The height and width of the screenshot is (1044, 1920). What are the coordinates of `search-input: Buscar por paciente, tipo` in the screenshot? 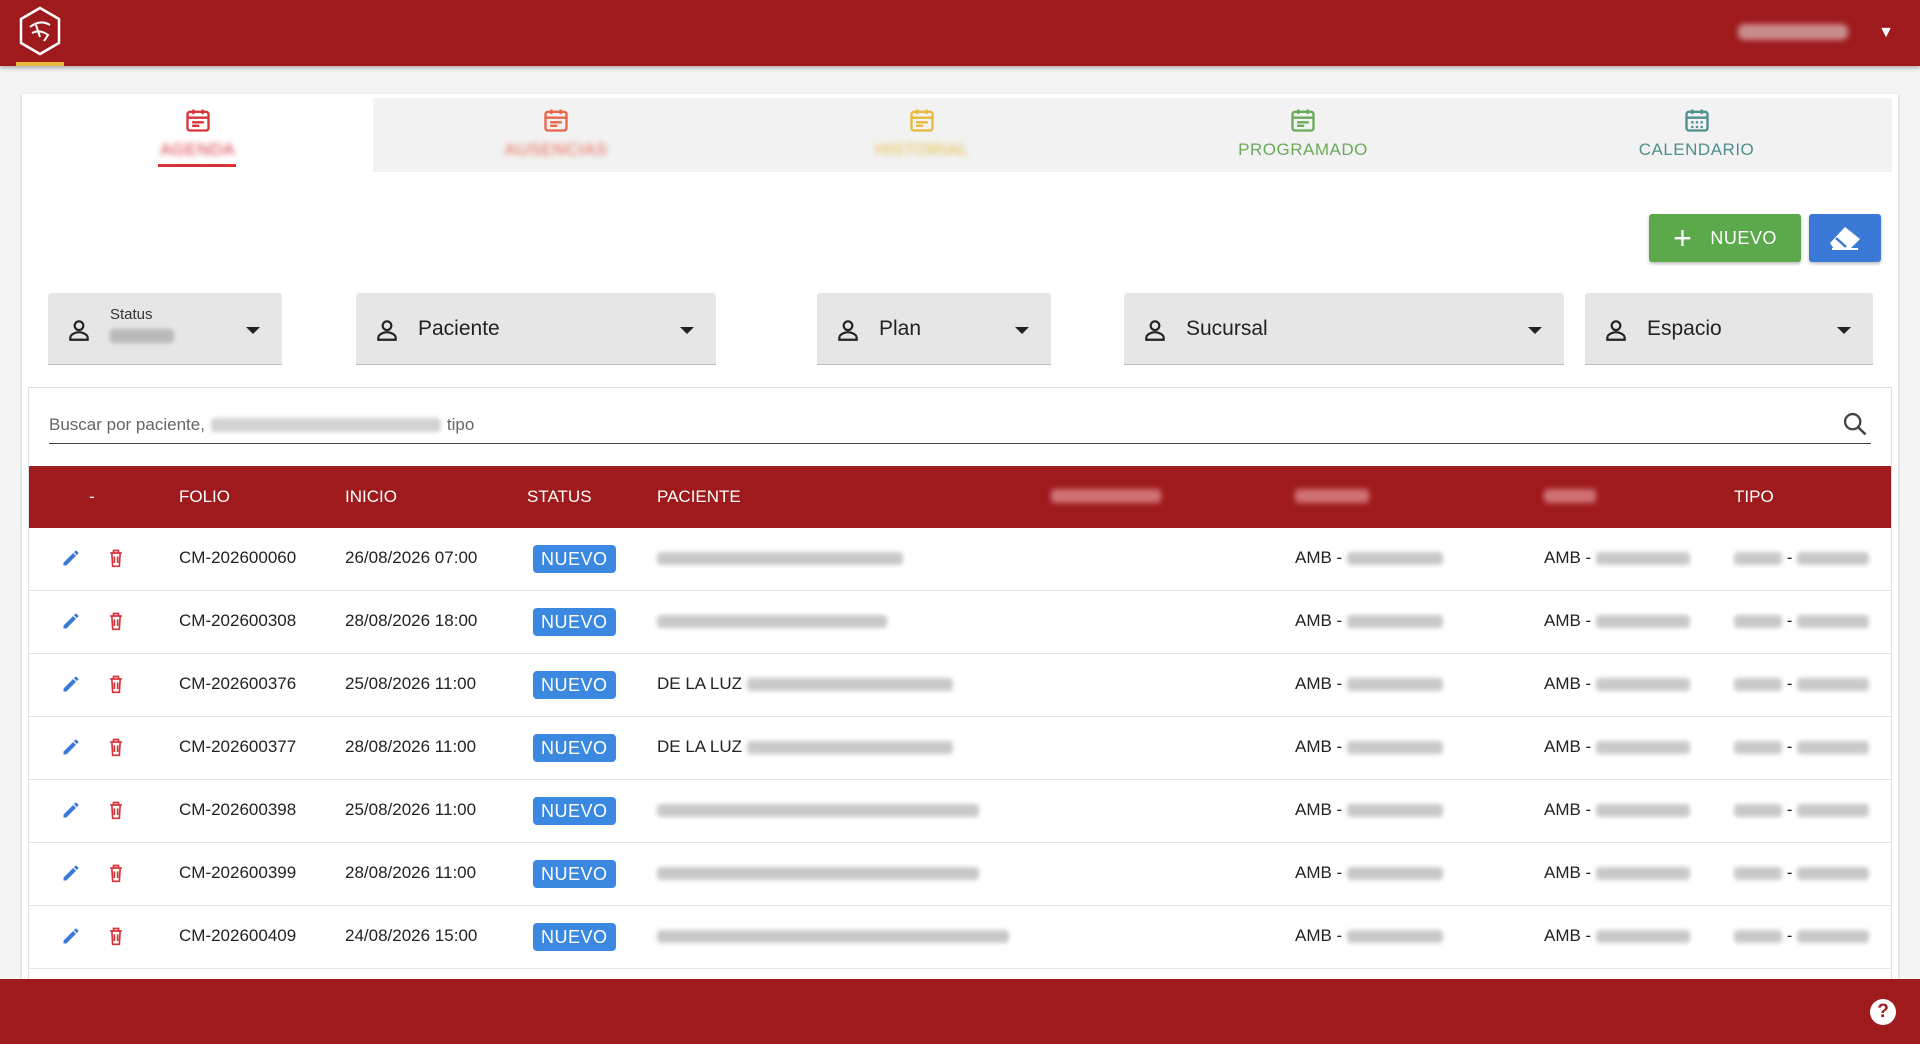 It's located at (960, 426).